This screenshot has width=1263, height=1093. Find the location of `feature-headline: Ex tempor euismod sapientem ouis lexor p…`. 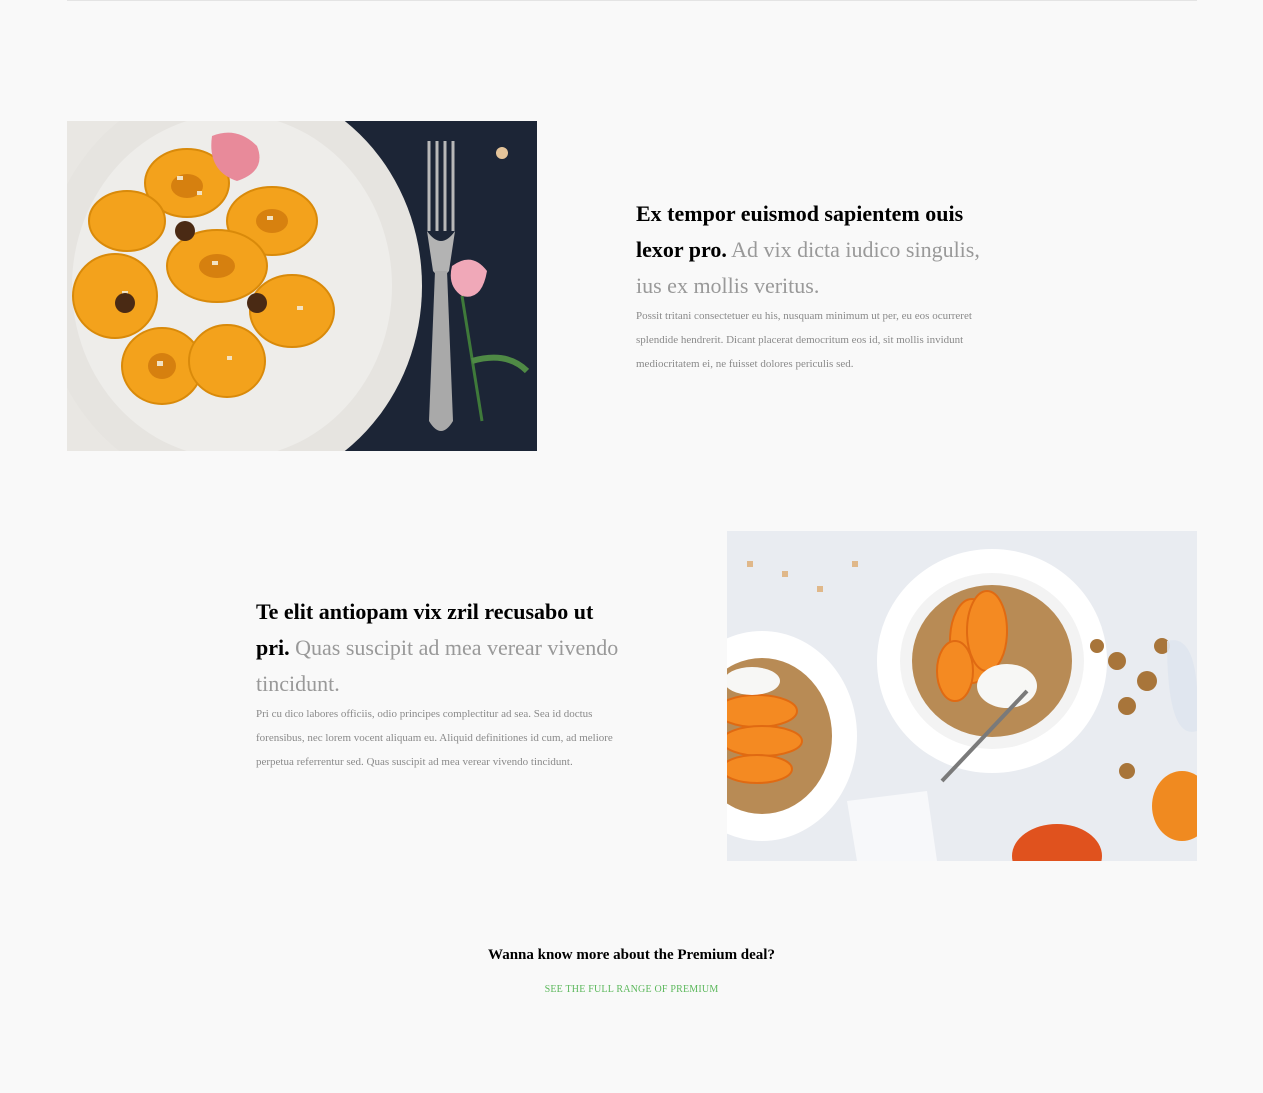

feature-headline: Ex tempor euismod sapientem ouis lexor p… is located at coordinates (822, 250).